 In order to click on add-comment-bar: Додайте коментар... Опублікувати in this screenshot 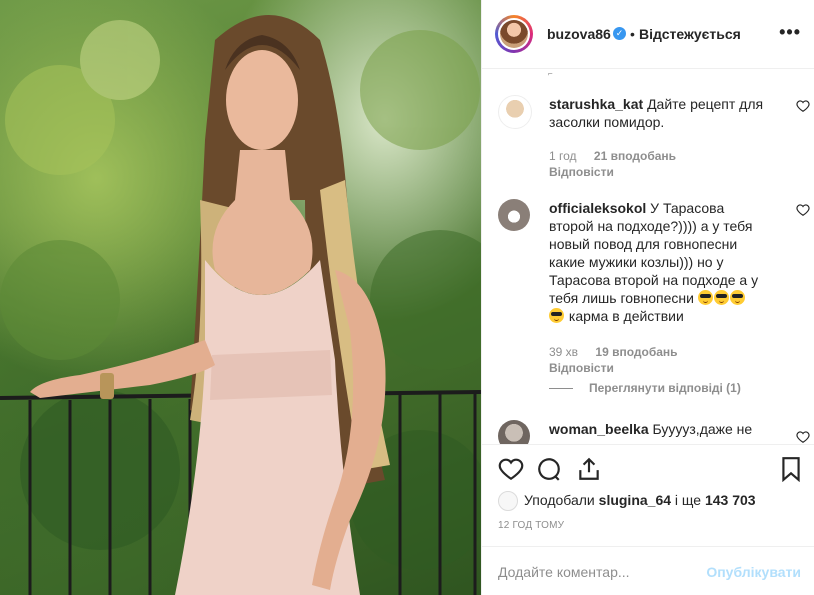, I will do `click(648, 570)`.